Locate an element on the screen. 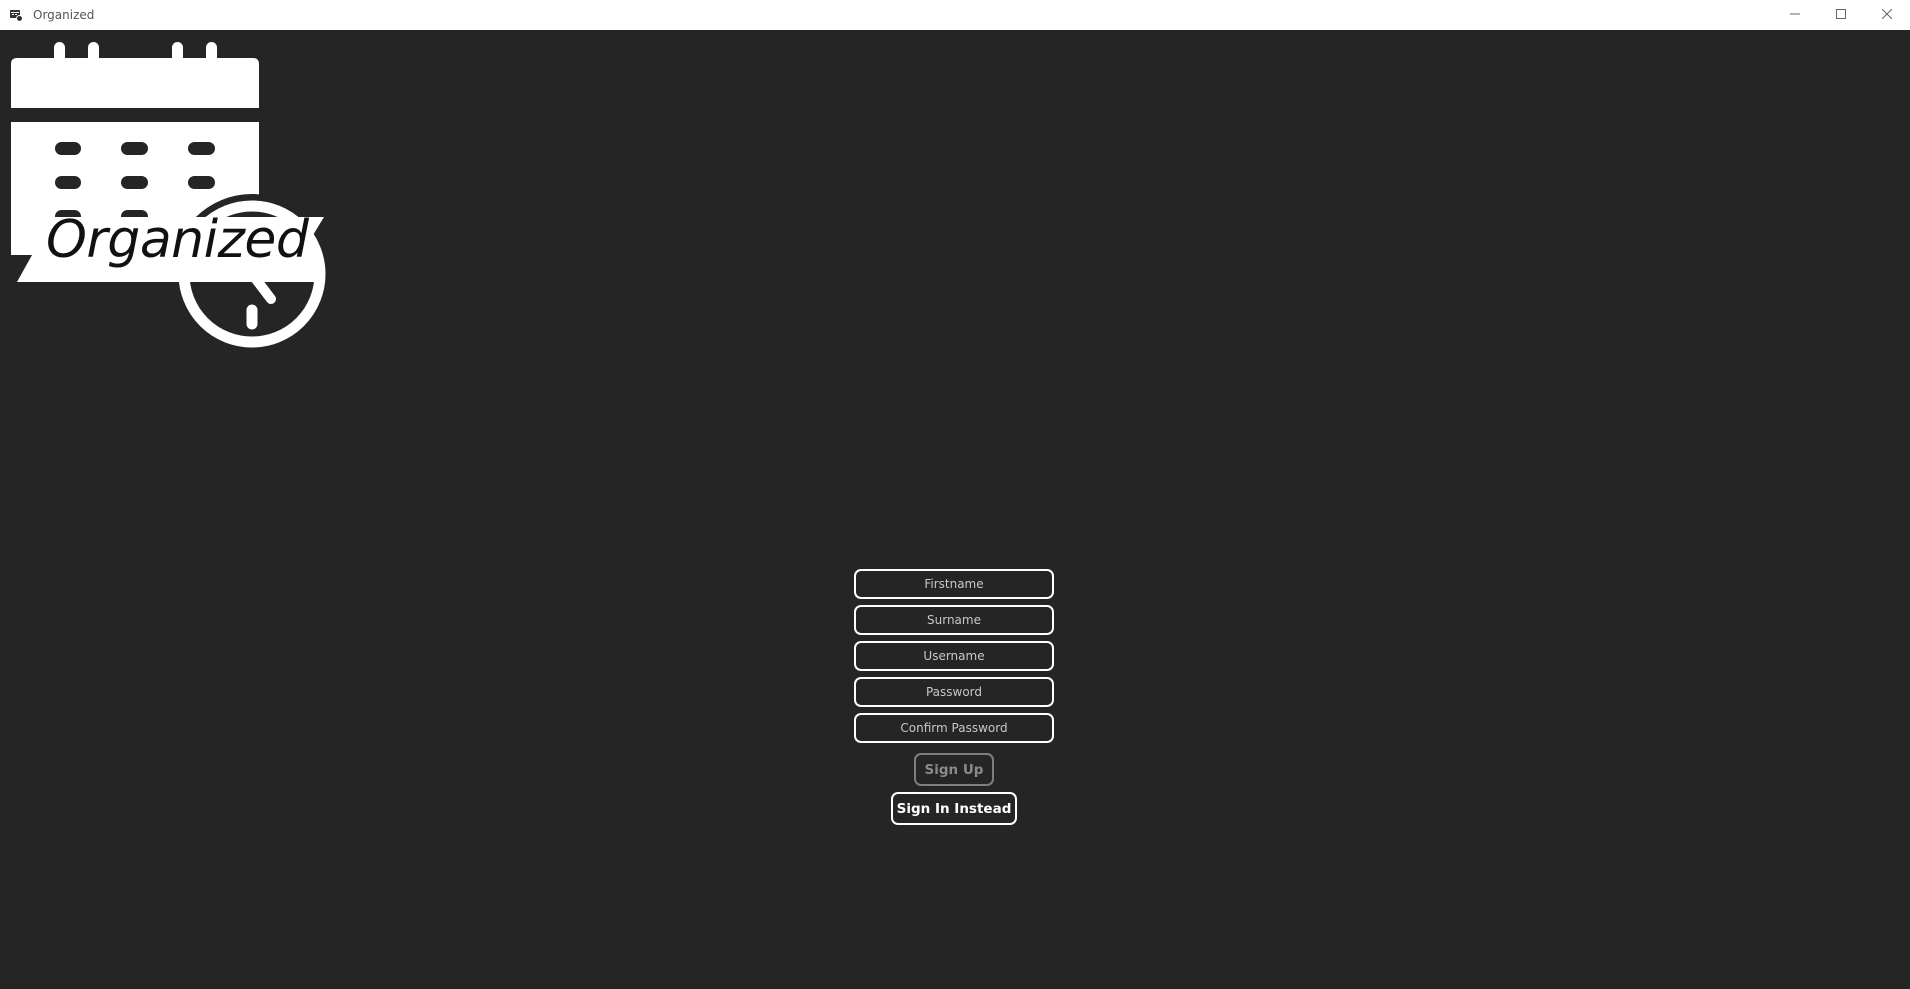 The height and width of the screenshot is (989, 1910). app-calendar-icon is located at coordinates (16, 15).